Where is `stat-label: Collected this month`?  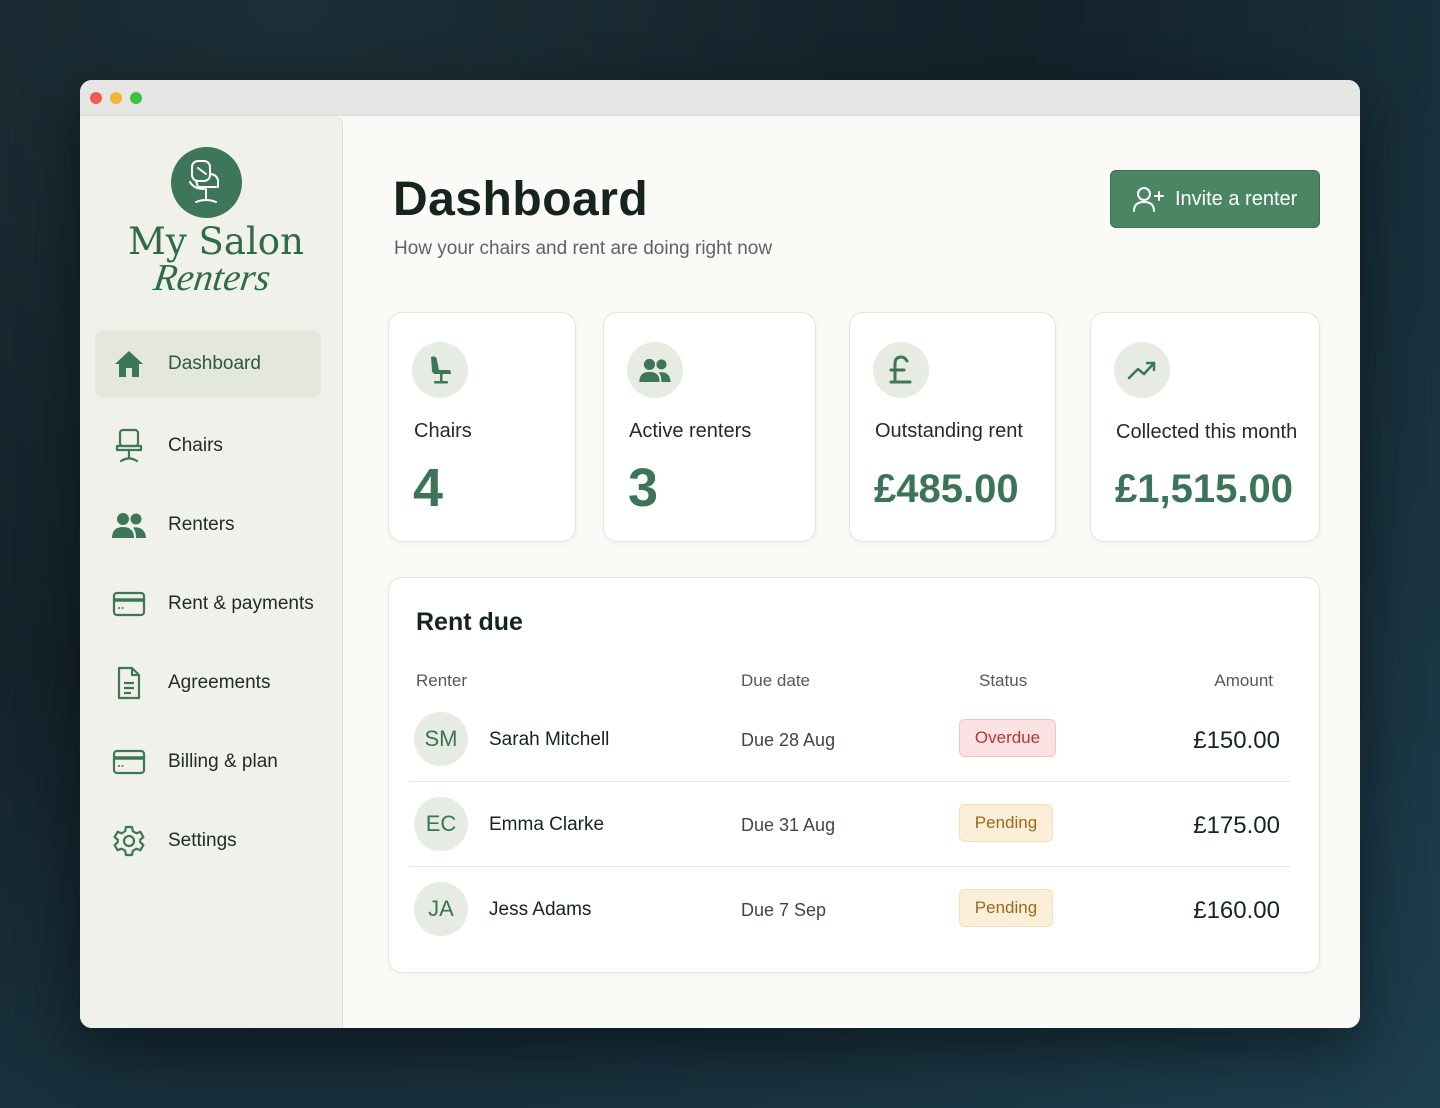 stat-label: Collected this month is located at coordinates (1207, 432).